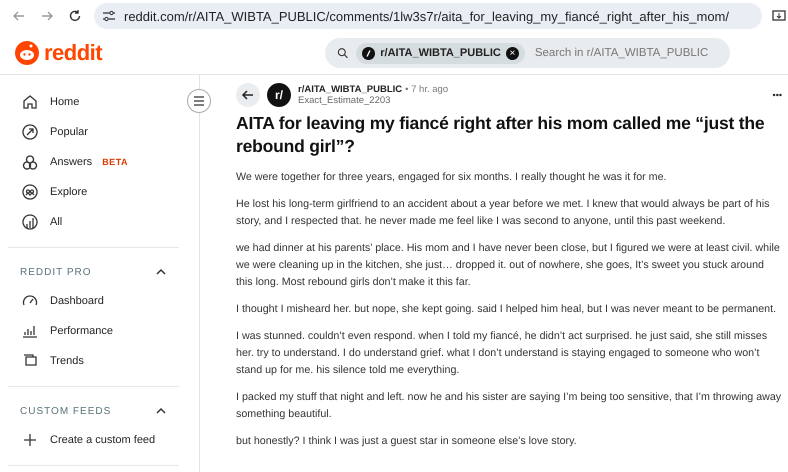 Image resolution: width=788 pixels, height=472 pixels. I want to click on reddit-logo-icon, so click(27, 53).